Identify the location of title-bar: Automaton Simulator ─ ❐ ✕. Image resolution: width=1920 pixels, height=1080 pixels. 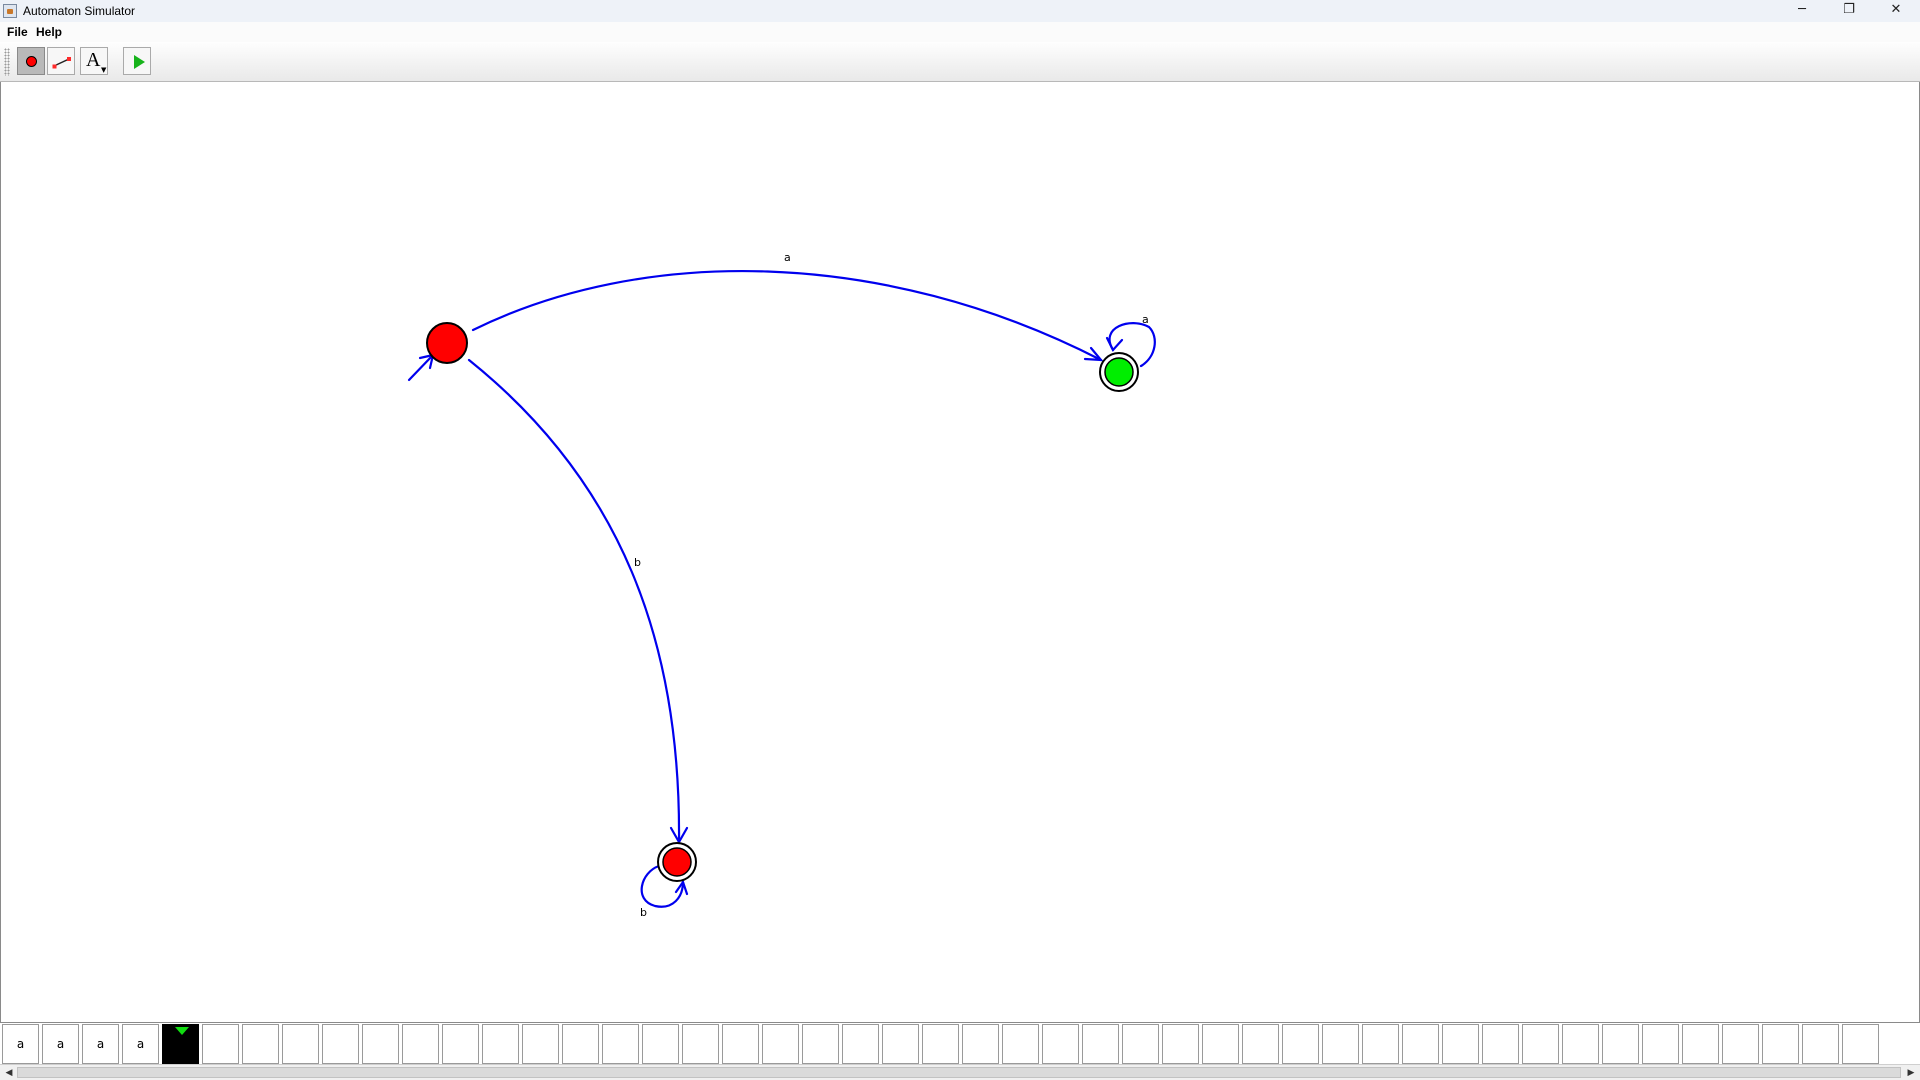
(960, 11).